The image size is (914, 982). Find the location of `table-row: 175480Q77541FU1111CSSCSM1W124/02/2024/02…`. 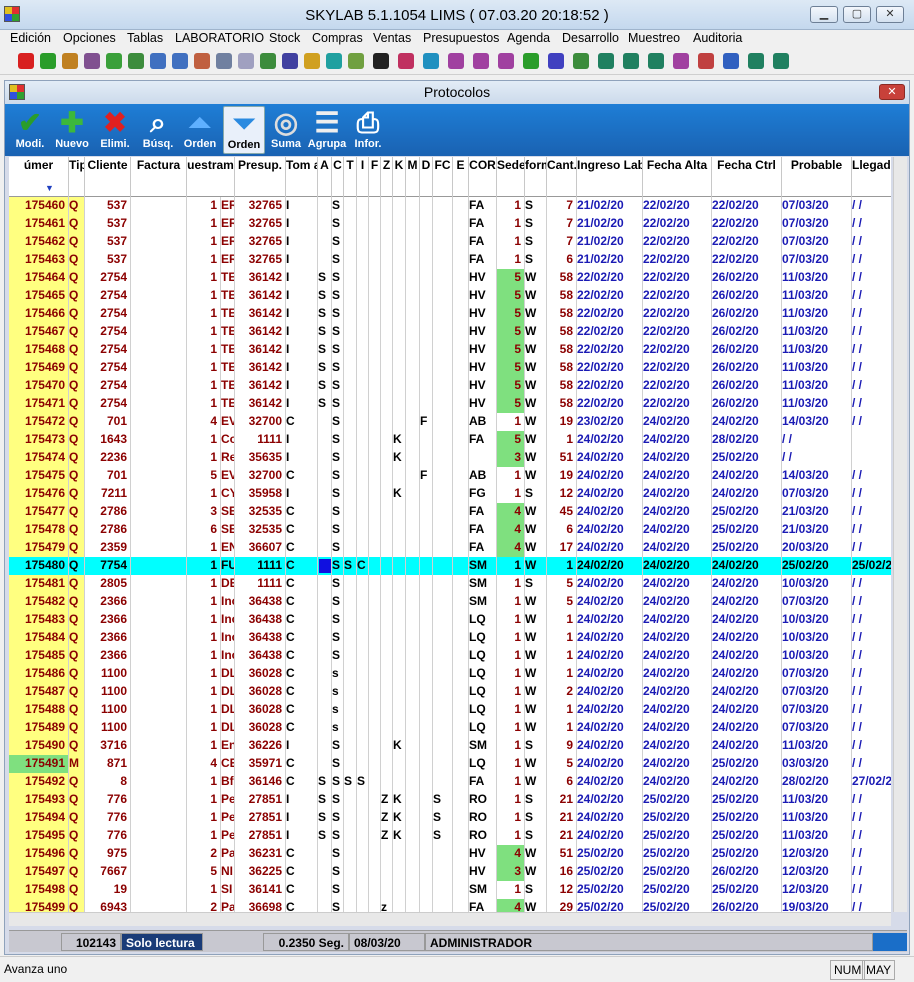

table-row: 175480Q77541FU1111CSSCSM1W124/02/2024/02… is located at coordinates (450, 566).